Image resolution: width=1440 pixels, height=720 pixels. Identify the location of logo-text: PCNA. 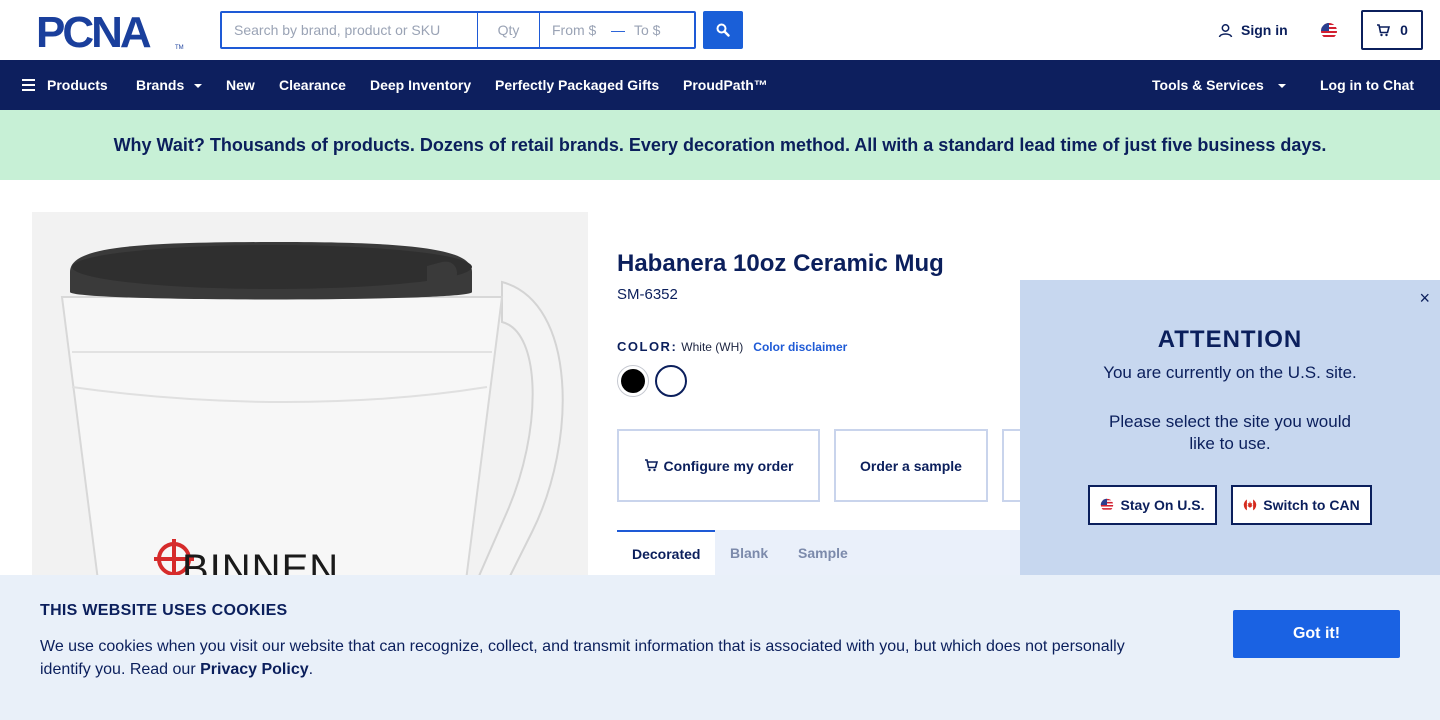
(93, 31).